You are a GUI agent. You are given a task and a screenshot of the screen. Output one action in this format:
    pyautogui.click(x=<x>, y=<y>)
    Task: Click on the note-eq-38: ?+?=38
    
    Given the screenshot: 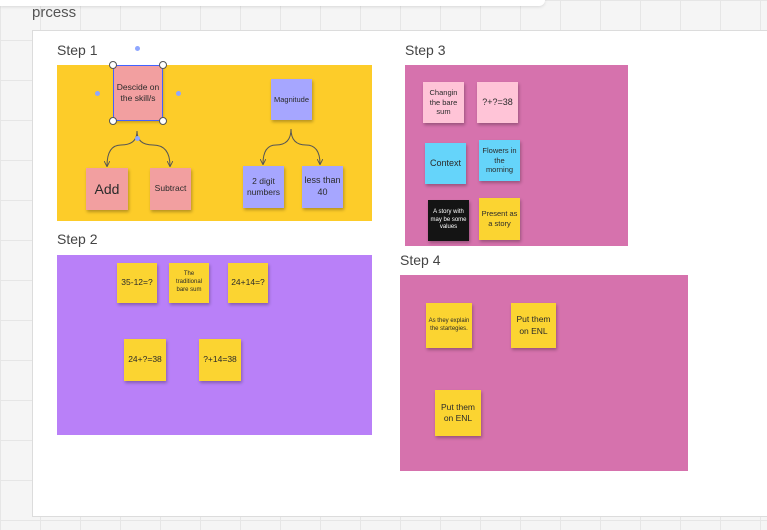 What is the action you would take?
    pyautogui.click(x=497, y=102)
    